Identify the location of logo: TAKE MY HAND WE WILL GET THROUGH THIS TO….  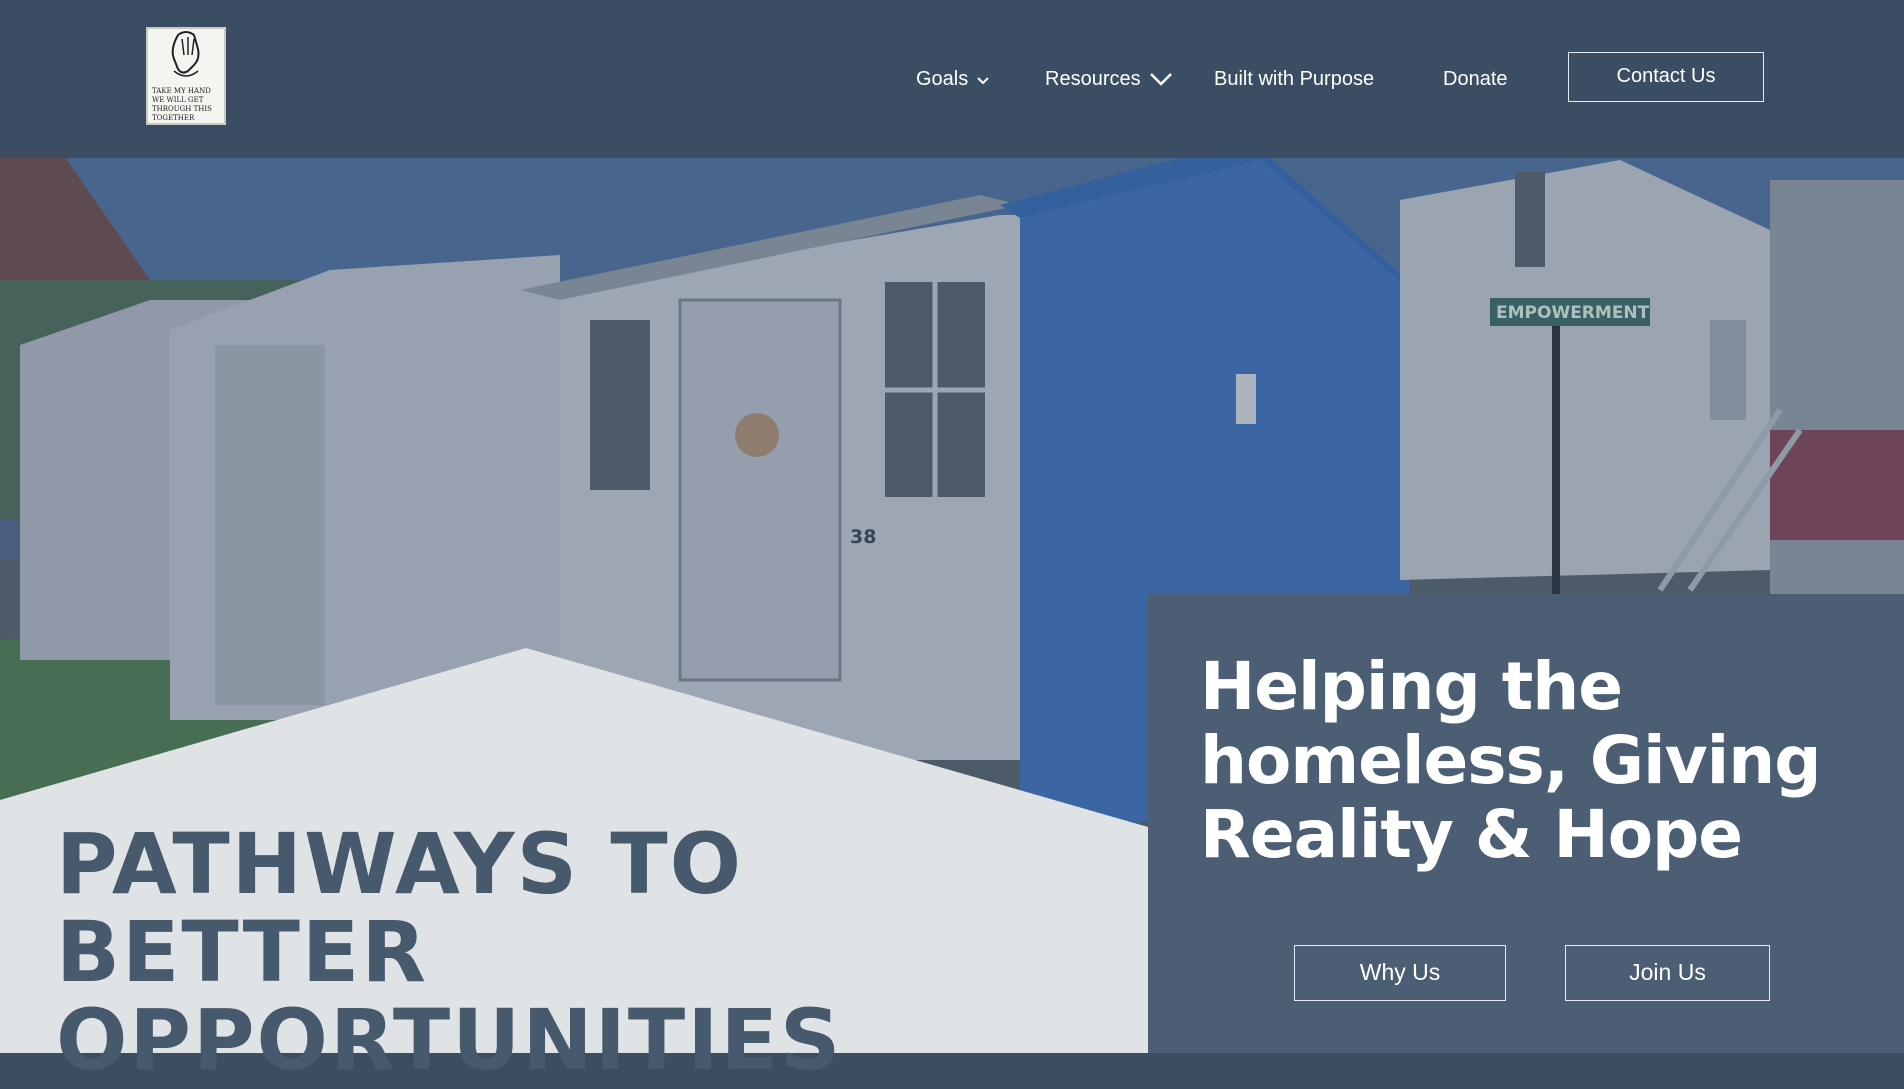
(186, 76).